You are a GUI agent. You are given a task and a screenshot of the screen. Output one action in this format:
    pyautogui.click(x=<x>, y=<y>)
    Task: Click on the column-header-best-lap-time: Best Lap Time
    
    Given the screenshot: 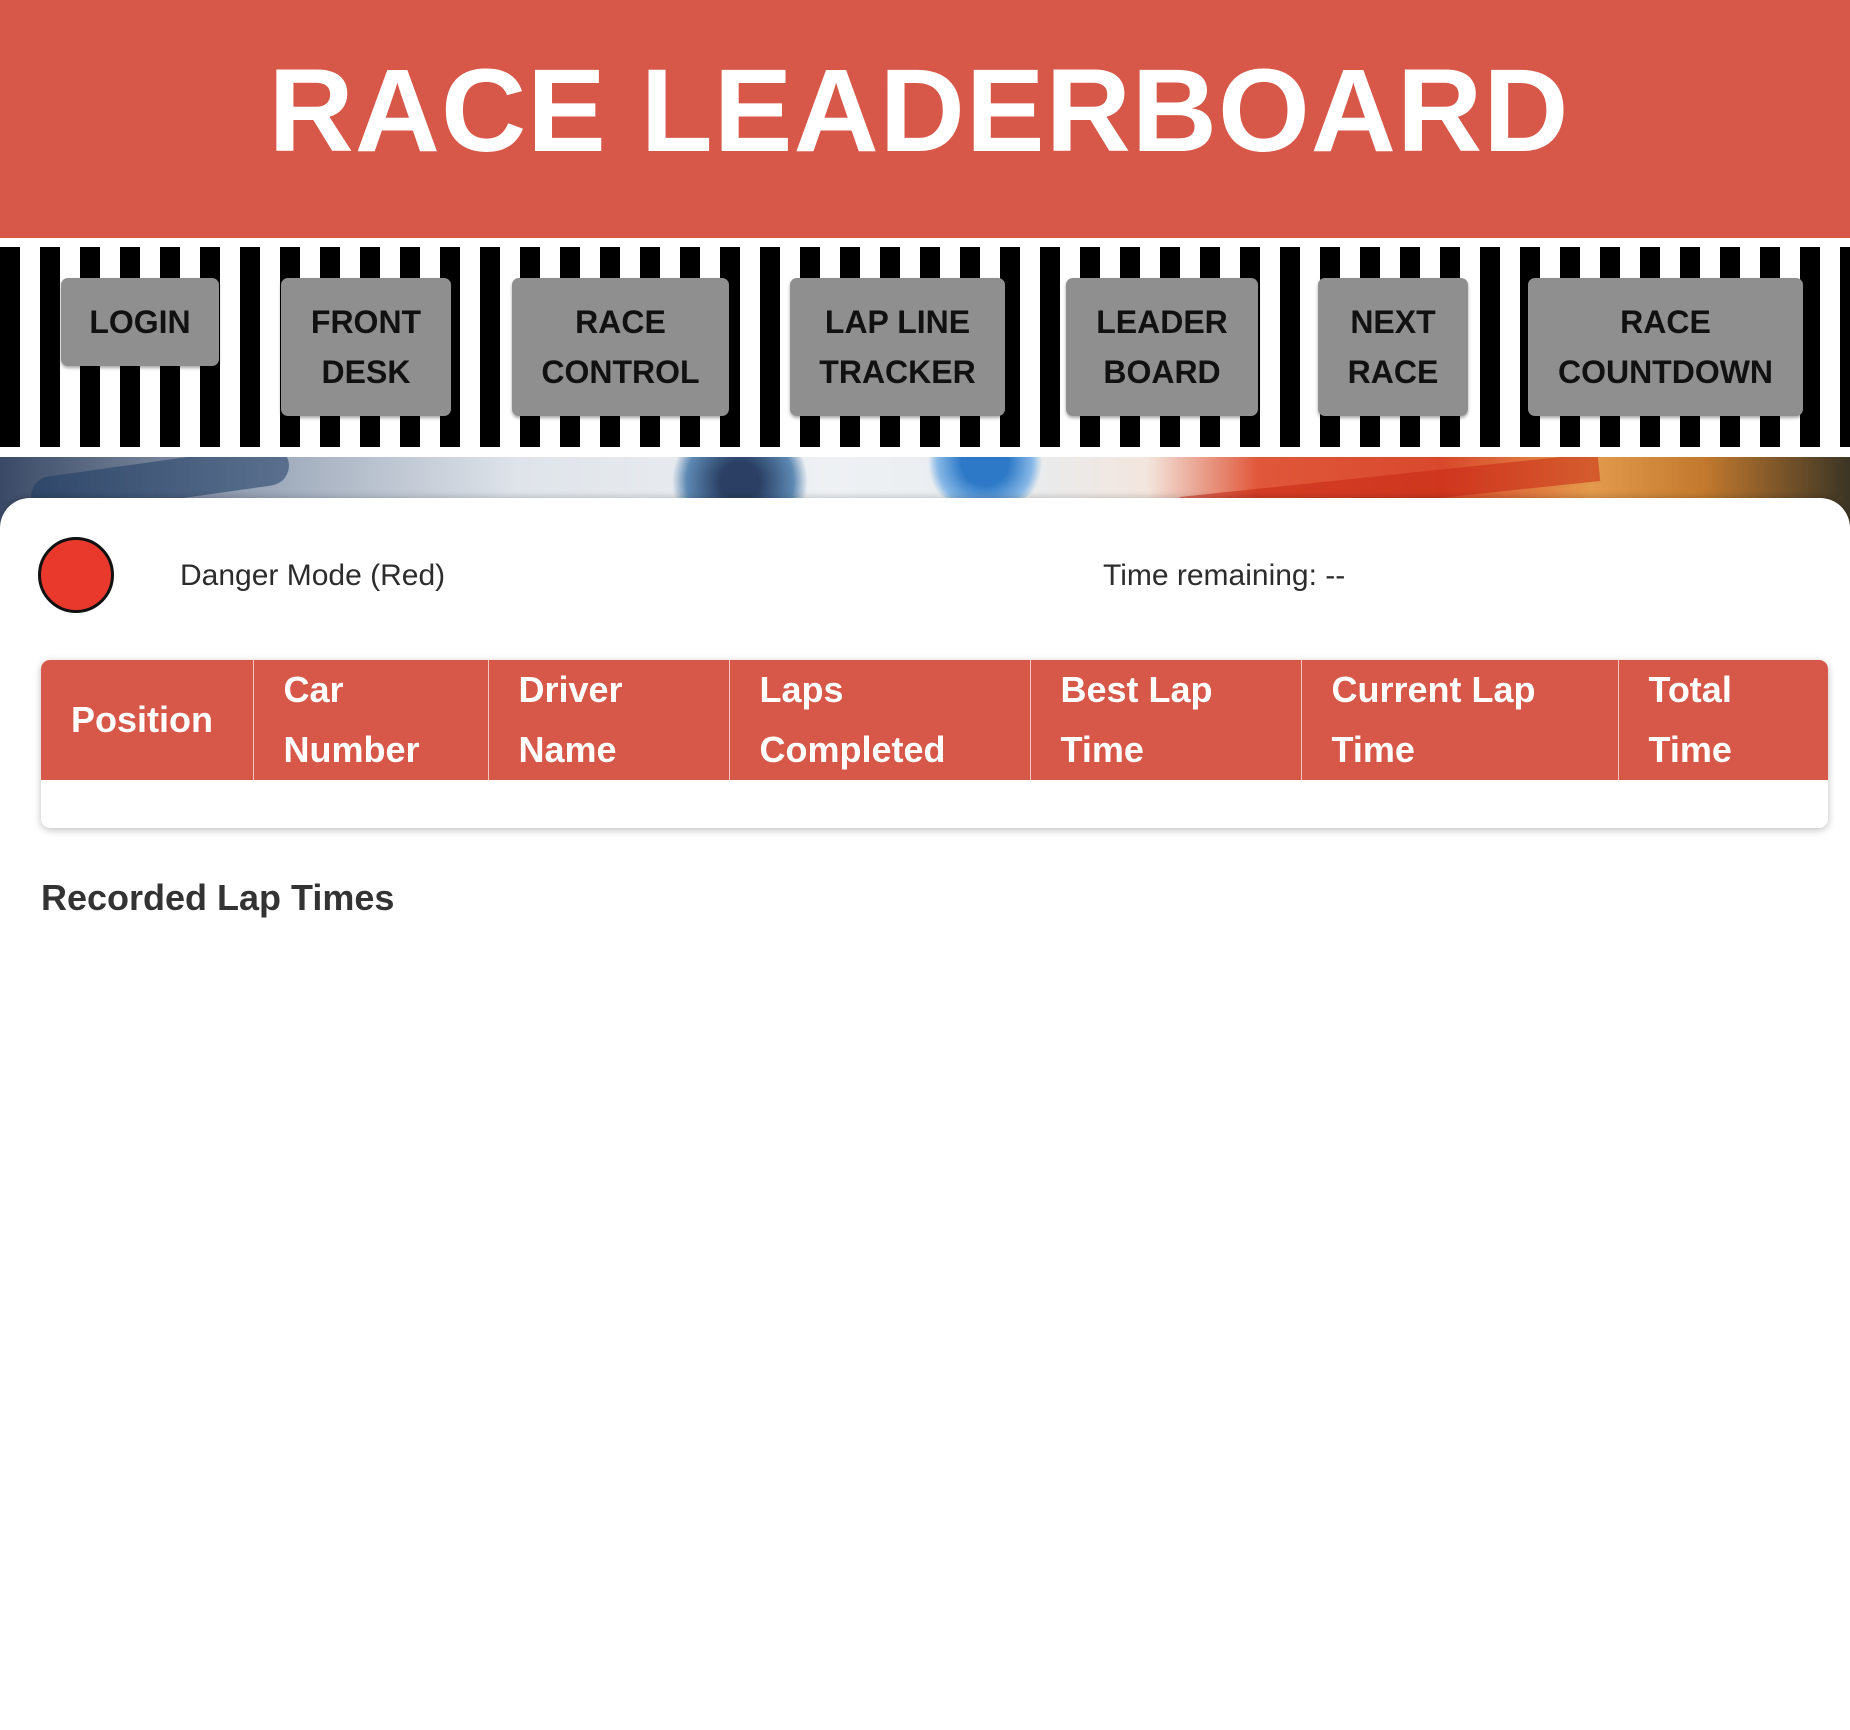 What is the action you would take?
    pyautogui.click(x=1165, y=720)
    